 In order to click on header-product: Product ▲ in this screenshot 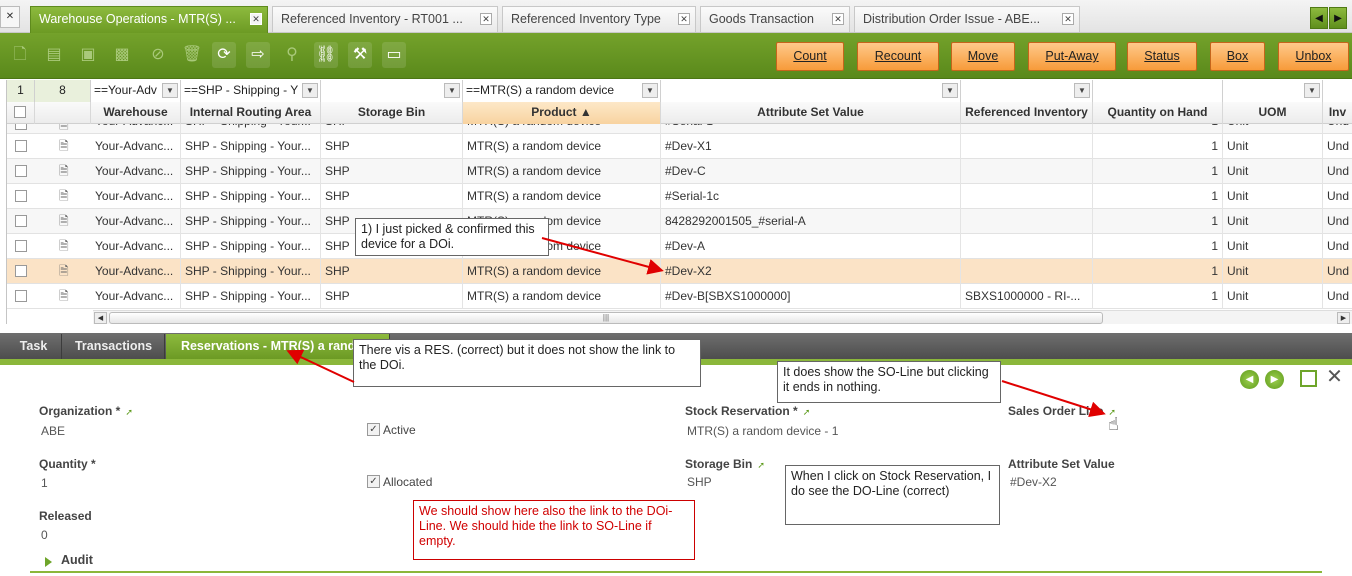, I will do `click(562, 113)`.